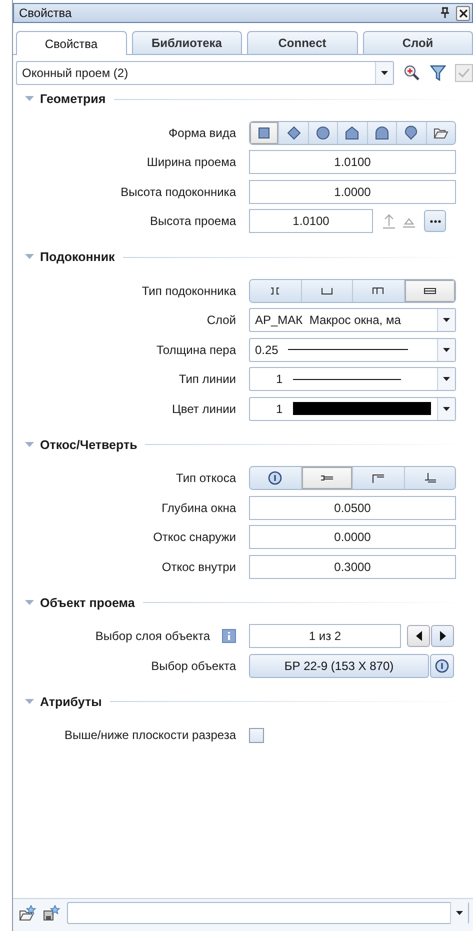 The height and width of the screenshot is (931, 473). I want to click on house-icon, so click(352, 132).